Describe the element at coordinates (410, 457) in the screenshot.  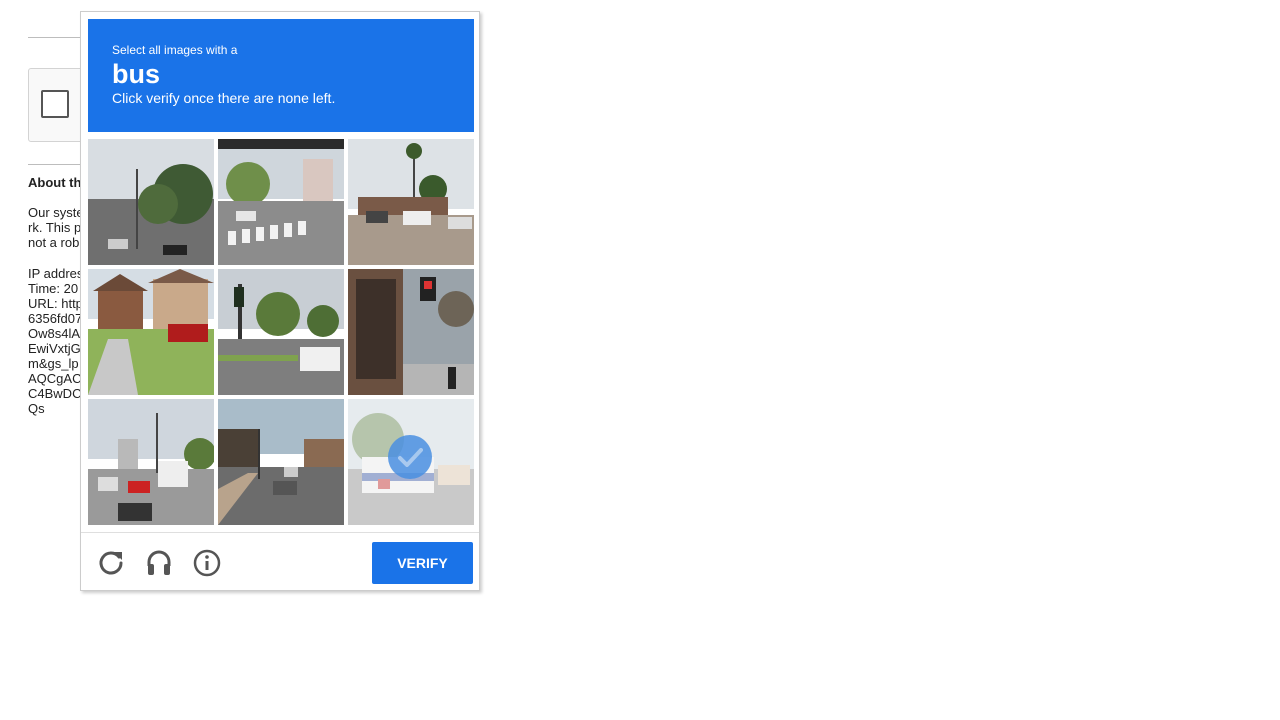
I see `selected-check-icon` at that location.